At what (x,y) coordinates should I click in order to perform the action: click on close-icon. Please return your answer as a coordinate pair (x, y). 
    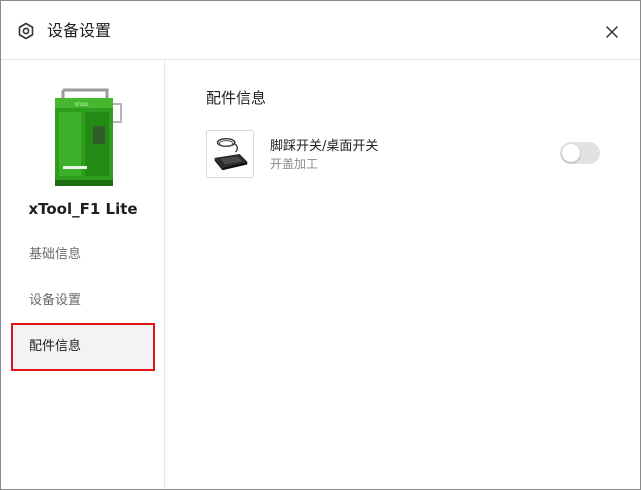
    Looking at the image, I should click on (612, 32).